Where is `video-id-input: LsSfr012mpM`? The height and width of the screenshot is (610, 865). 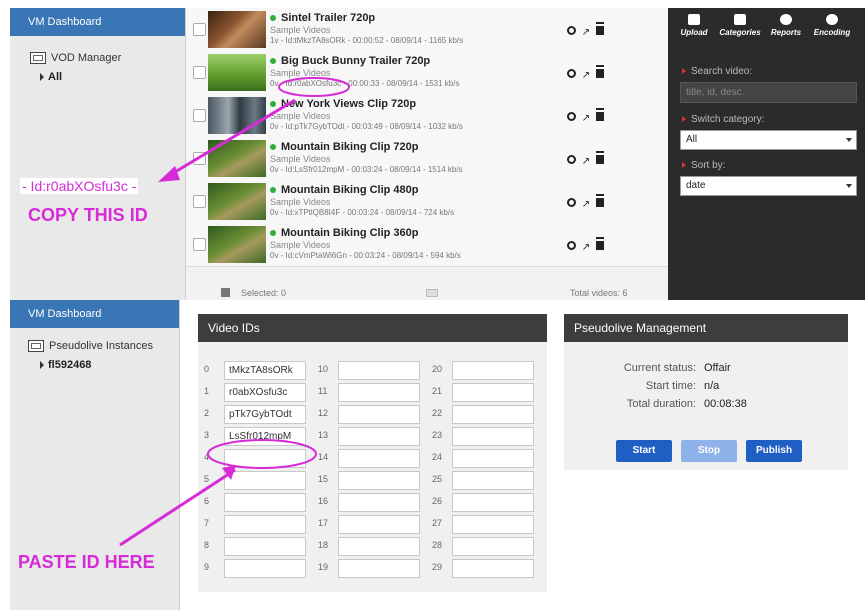 video-id-input: LsSfr012mpM is located at coordinates (265, 436).